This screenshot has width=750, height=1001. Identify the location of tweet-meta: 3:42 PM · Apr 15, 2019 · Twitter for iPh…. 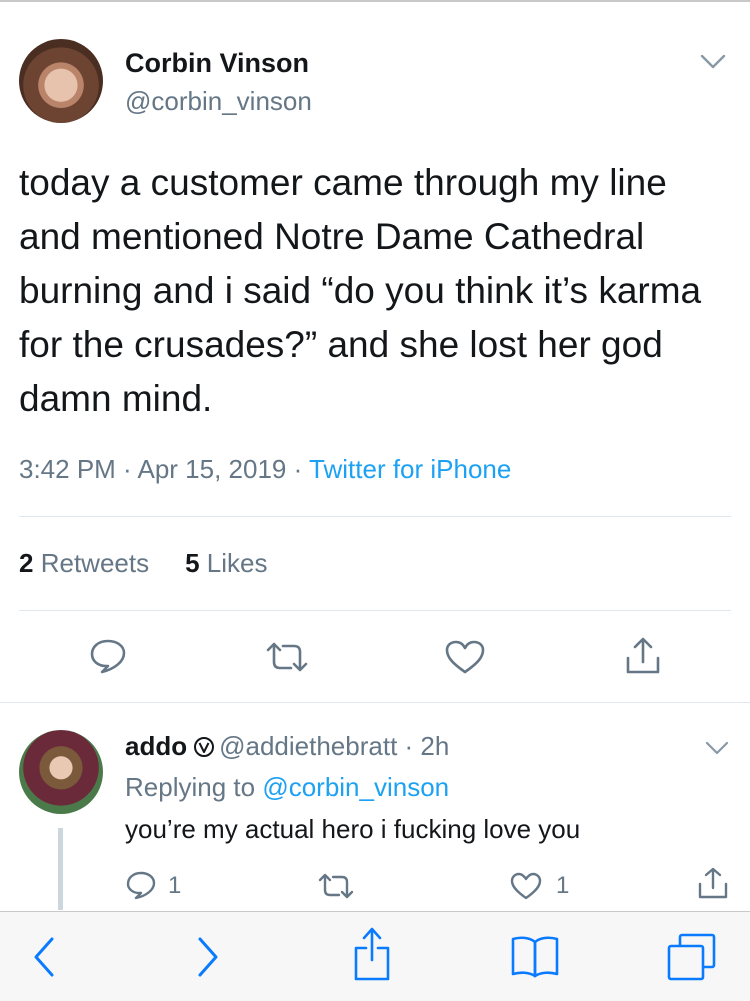
(265, 469).